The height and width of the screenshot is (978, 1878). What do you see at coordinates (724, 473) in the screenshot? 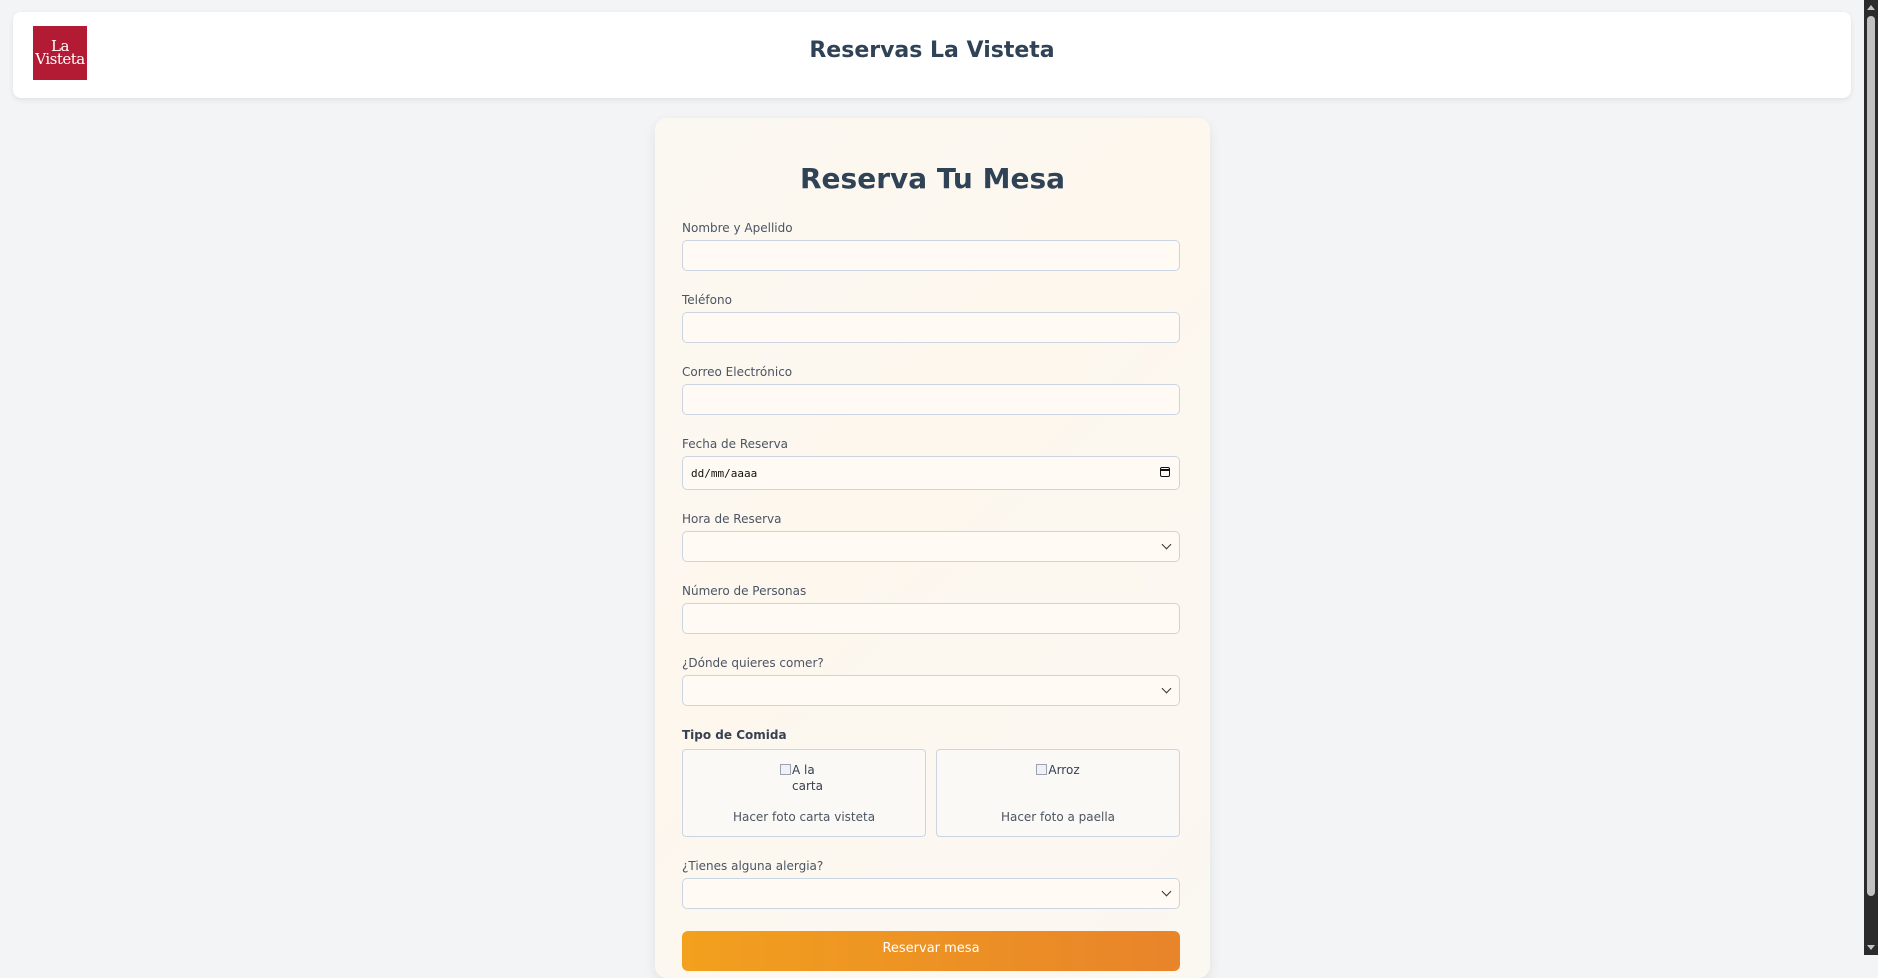
I see `date-placeholder: dd/mm/aaaa` at bounding box center [724, 473].